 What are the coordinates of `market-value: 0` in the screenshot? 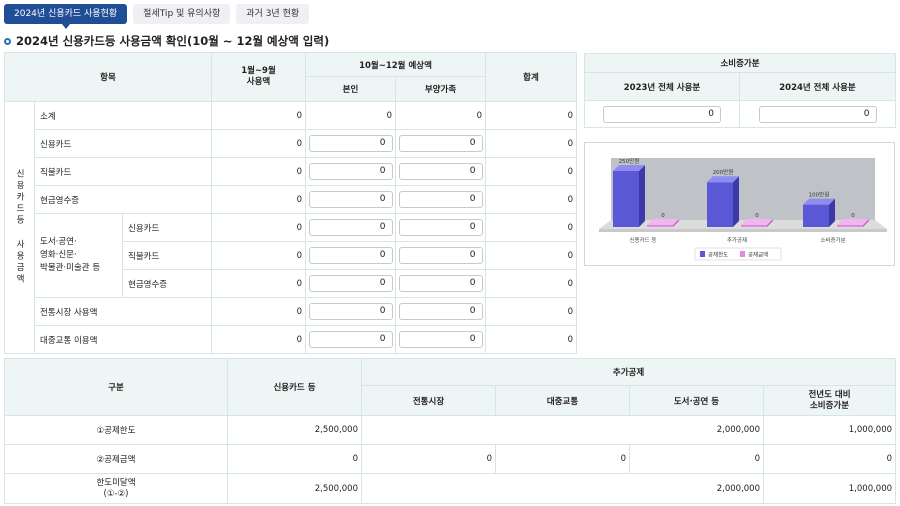 It's located at (428, 459).